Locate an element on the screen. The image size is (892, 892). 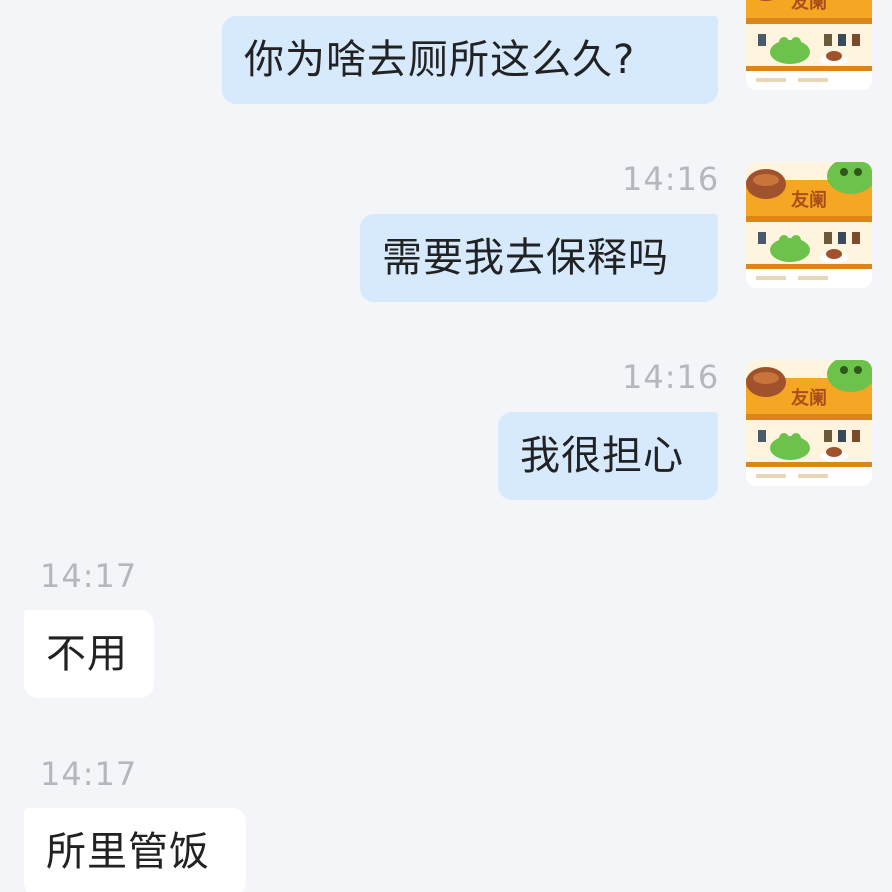
message-bubble-outgoing: 需要我去保释吗 is located at coordinates (539, 258).